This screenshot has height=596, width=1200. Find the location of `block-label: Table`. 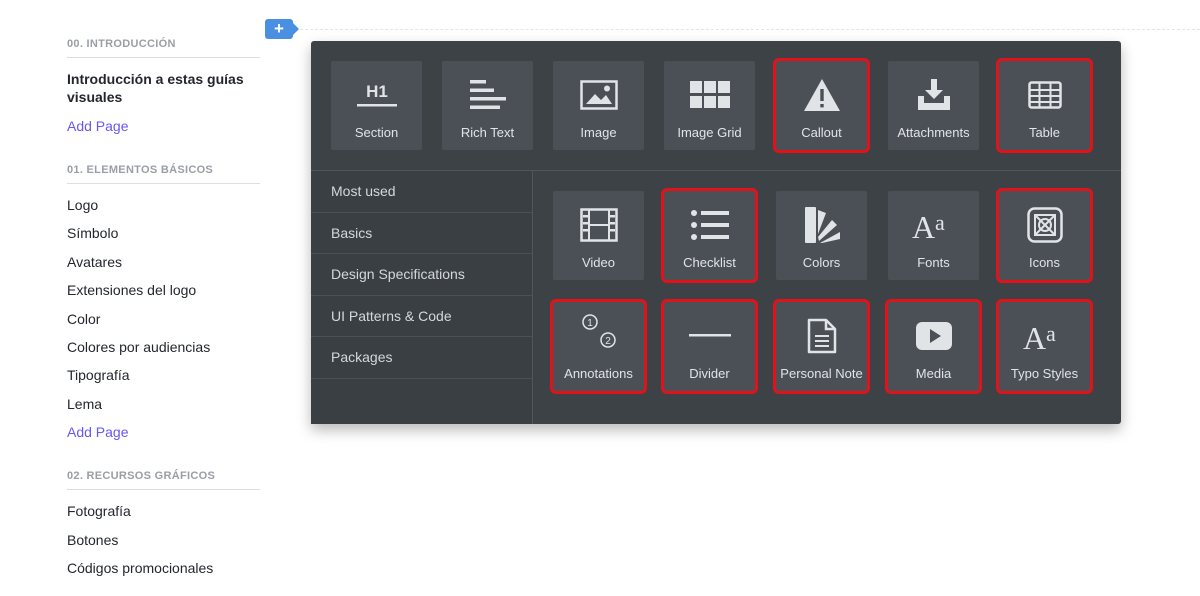

block-label: Table is located at coordinates (1044, 132).